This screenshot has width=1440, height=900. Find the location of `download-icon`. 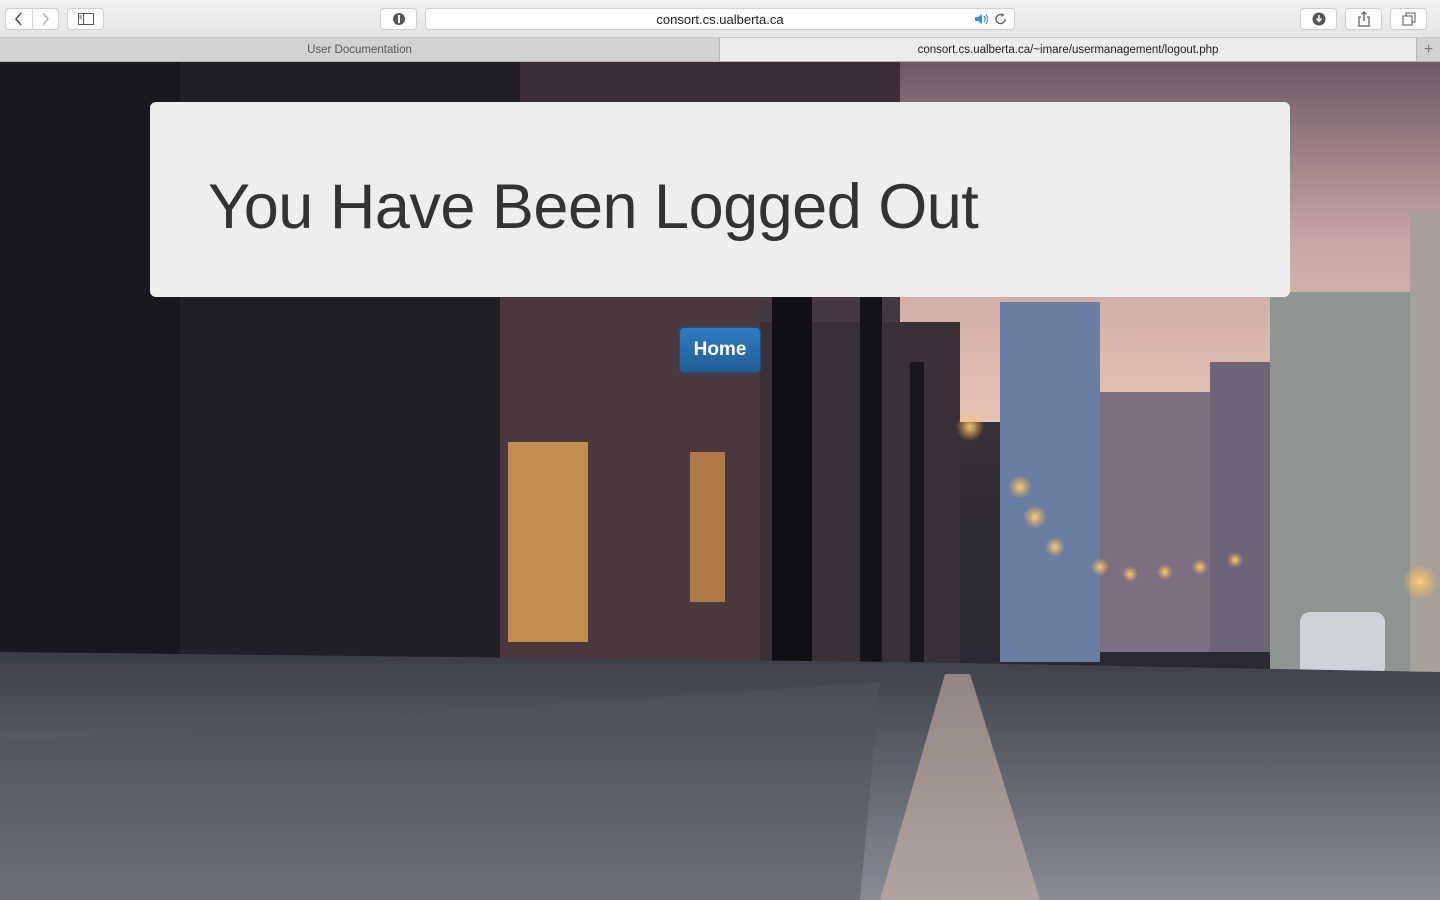

download-icon is located at coordinates (1318, 19).